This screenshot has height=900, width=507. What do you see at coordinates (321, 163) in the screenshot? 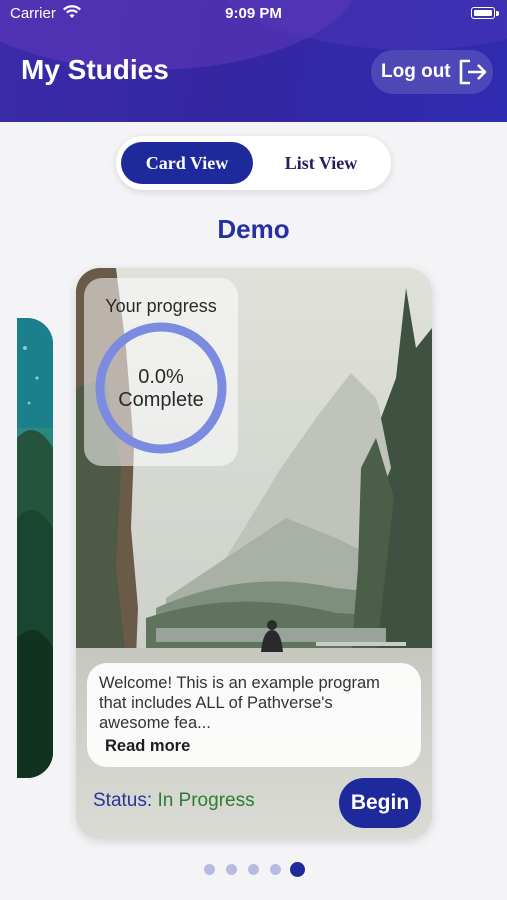
I see `list-view-toggle: List View` at bounding box center [321, 163].